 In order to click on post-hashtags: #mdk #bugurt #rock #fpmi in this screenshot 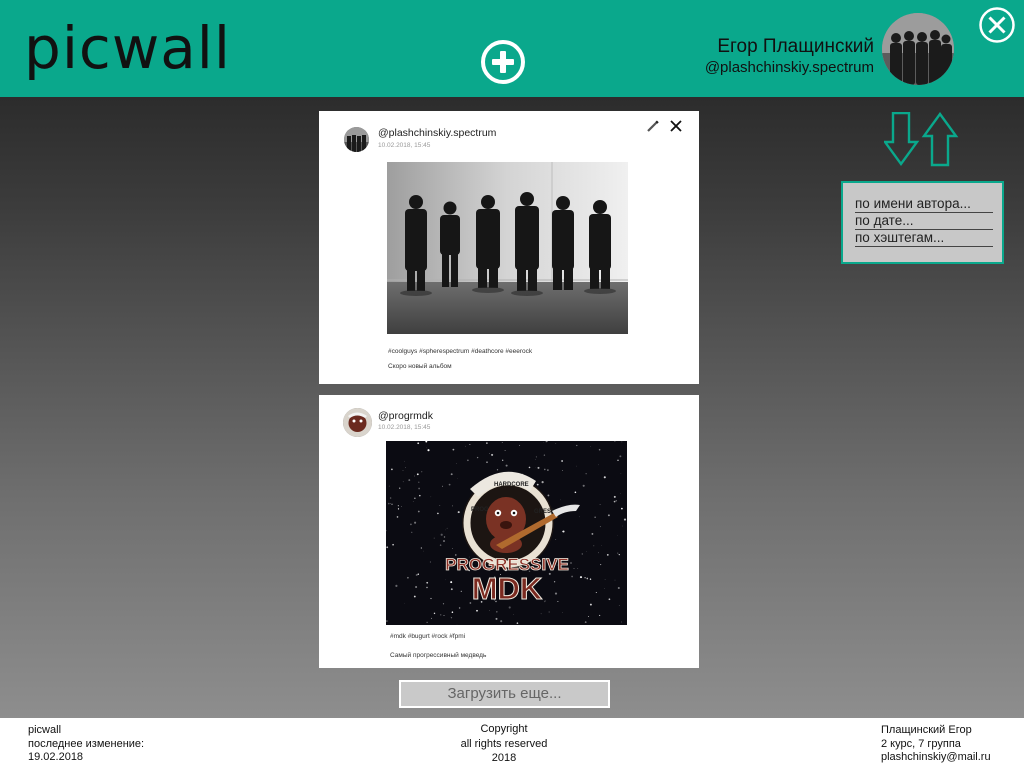, I will do `click(427, 636)`.